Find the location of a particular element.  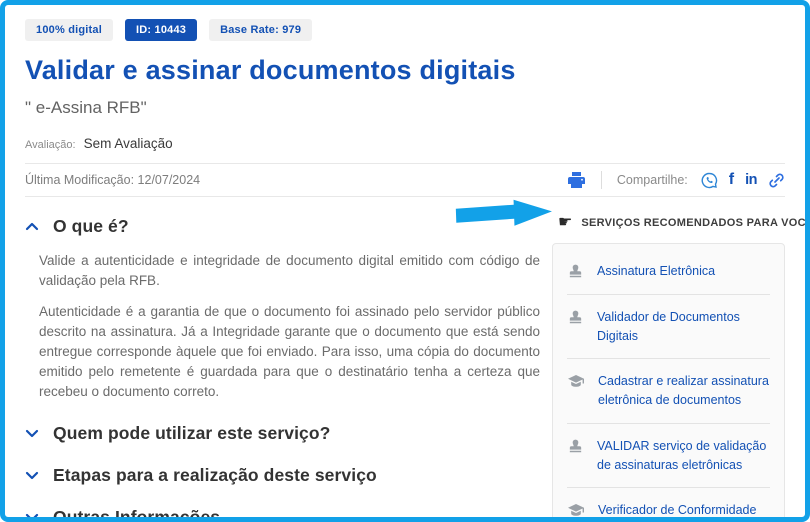

rating-value: Sem Avaliação is located at coordinates (128, 143).